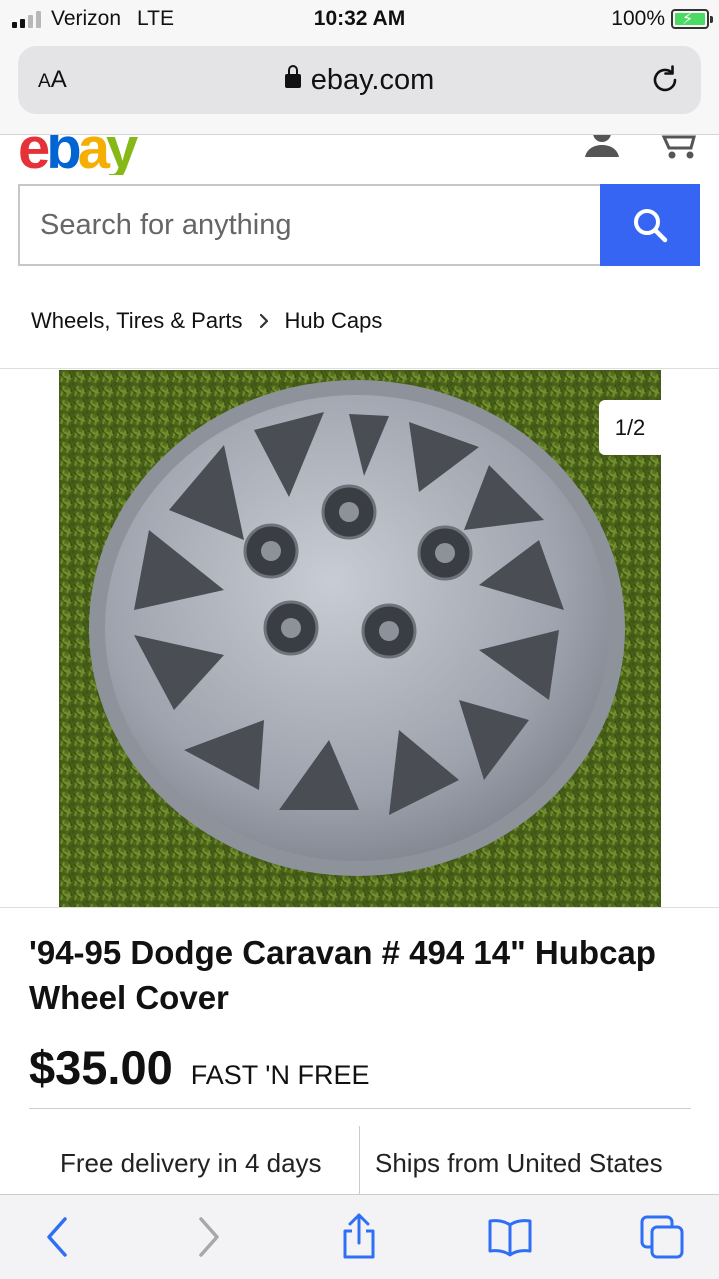 Image resolution: width=719 pixels, height=1279 pixels. I want to click on search-input, so click(309, 225).